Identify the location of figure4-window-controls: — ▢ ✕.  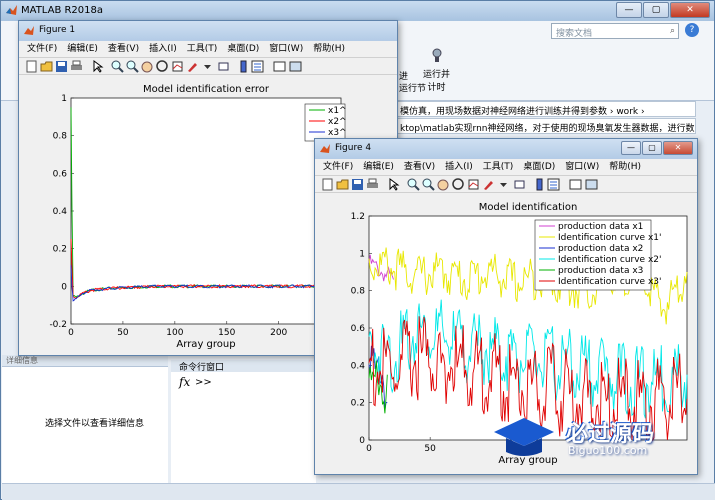
(657, 148).